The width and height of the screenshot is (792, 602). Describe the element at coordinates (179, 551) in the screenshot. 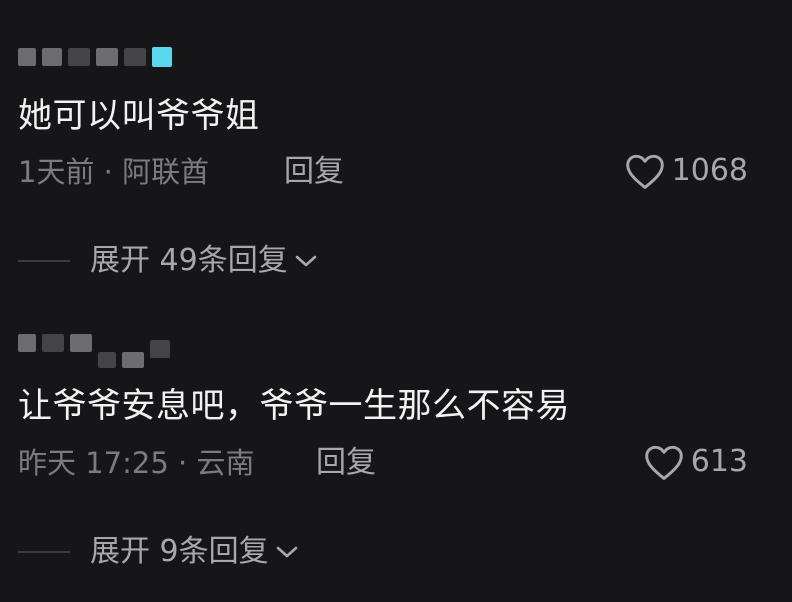

I see `expand-replies-label: 展开 9条回复` at that location.